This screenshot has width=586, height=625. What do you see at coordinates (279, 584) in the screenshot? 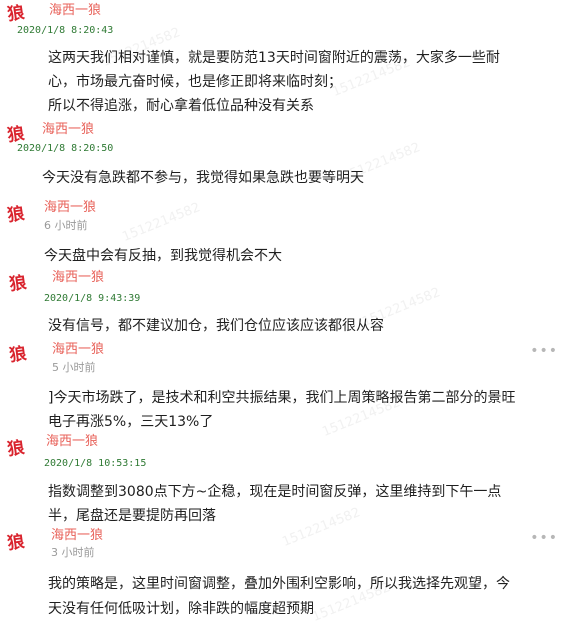
I see `message-line: 我的策略是，这里时间窗调整，叠加外围利空影响，所以我选择先观望，今` at bounding box center [279, 584].